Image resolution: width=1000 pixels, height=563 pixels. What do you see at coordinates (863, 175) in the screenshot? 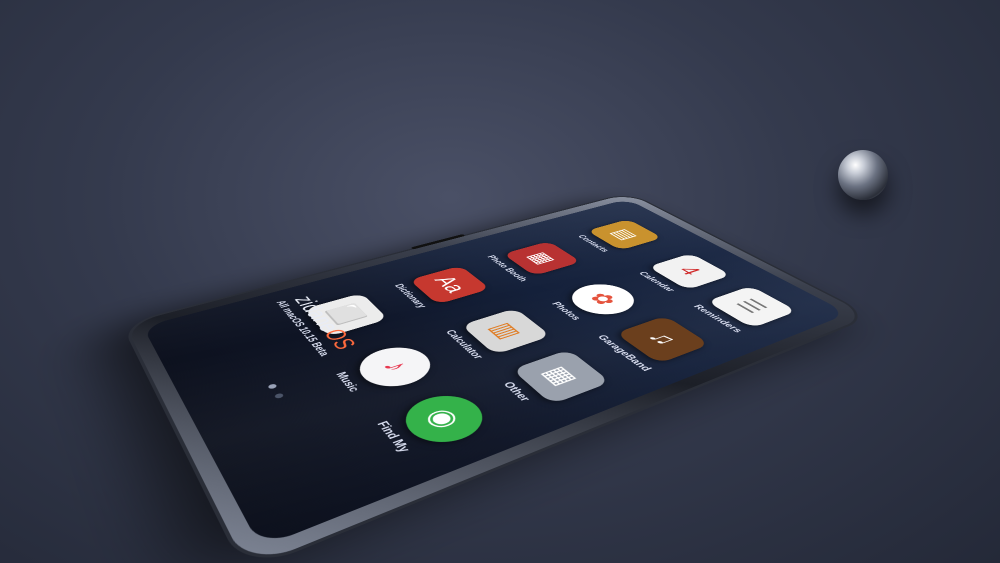
I see `metal-ball` at bounding box center [863, 175].